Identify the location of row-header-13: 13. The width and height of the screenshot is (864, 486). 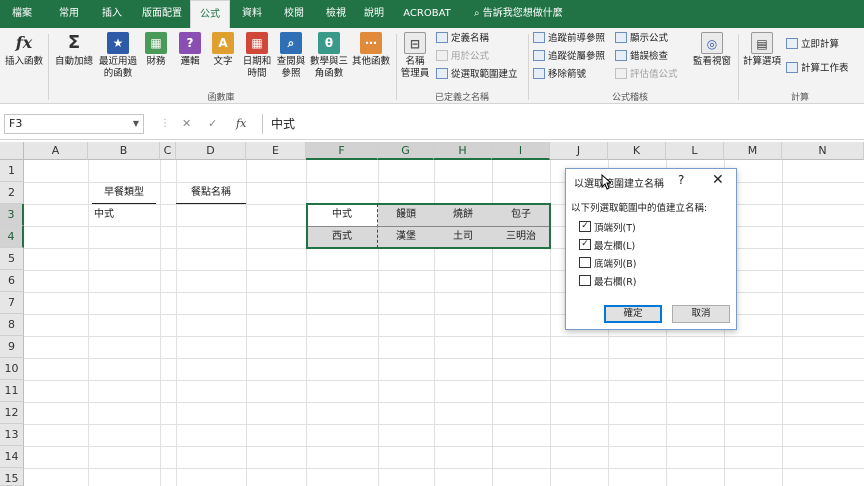
(12, 435).